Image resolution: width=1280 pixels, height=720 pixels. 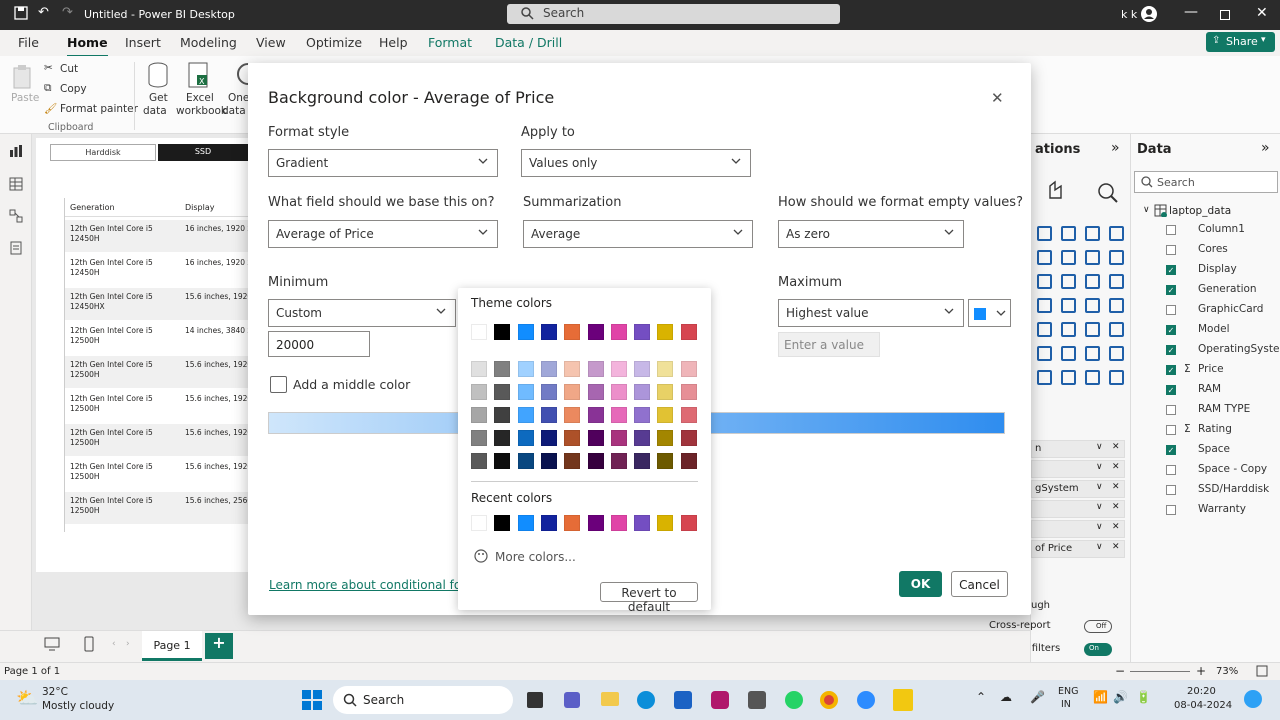 What do you see at coordinates (158, 75) in the screenshot?
I see `database-icon` at bounding box center [158, 75].